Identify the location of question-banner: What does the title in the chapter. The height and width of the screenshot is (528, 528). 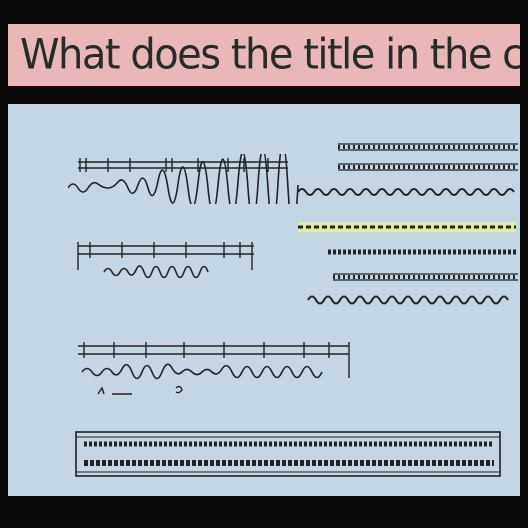
(264, 55).